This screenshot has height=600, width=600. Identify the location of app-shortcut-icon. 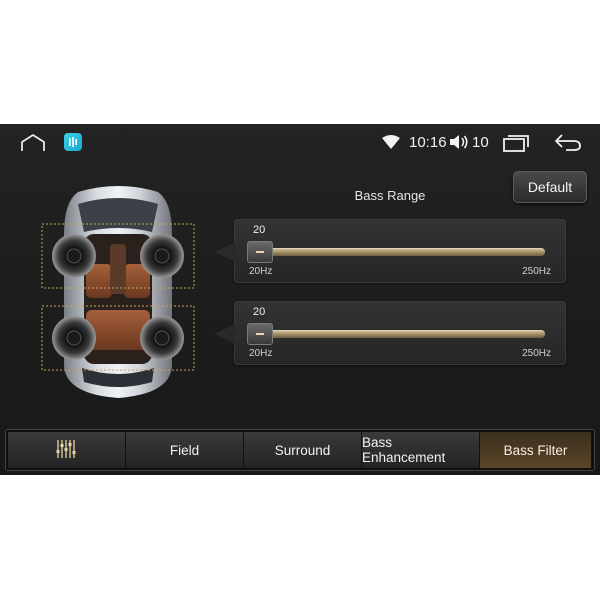
(73, 142).